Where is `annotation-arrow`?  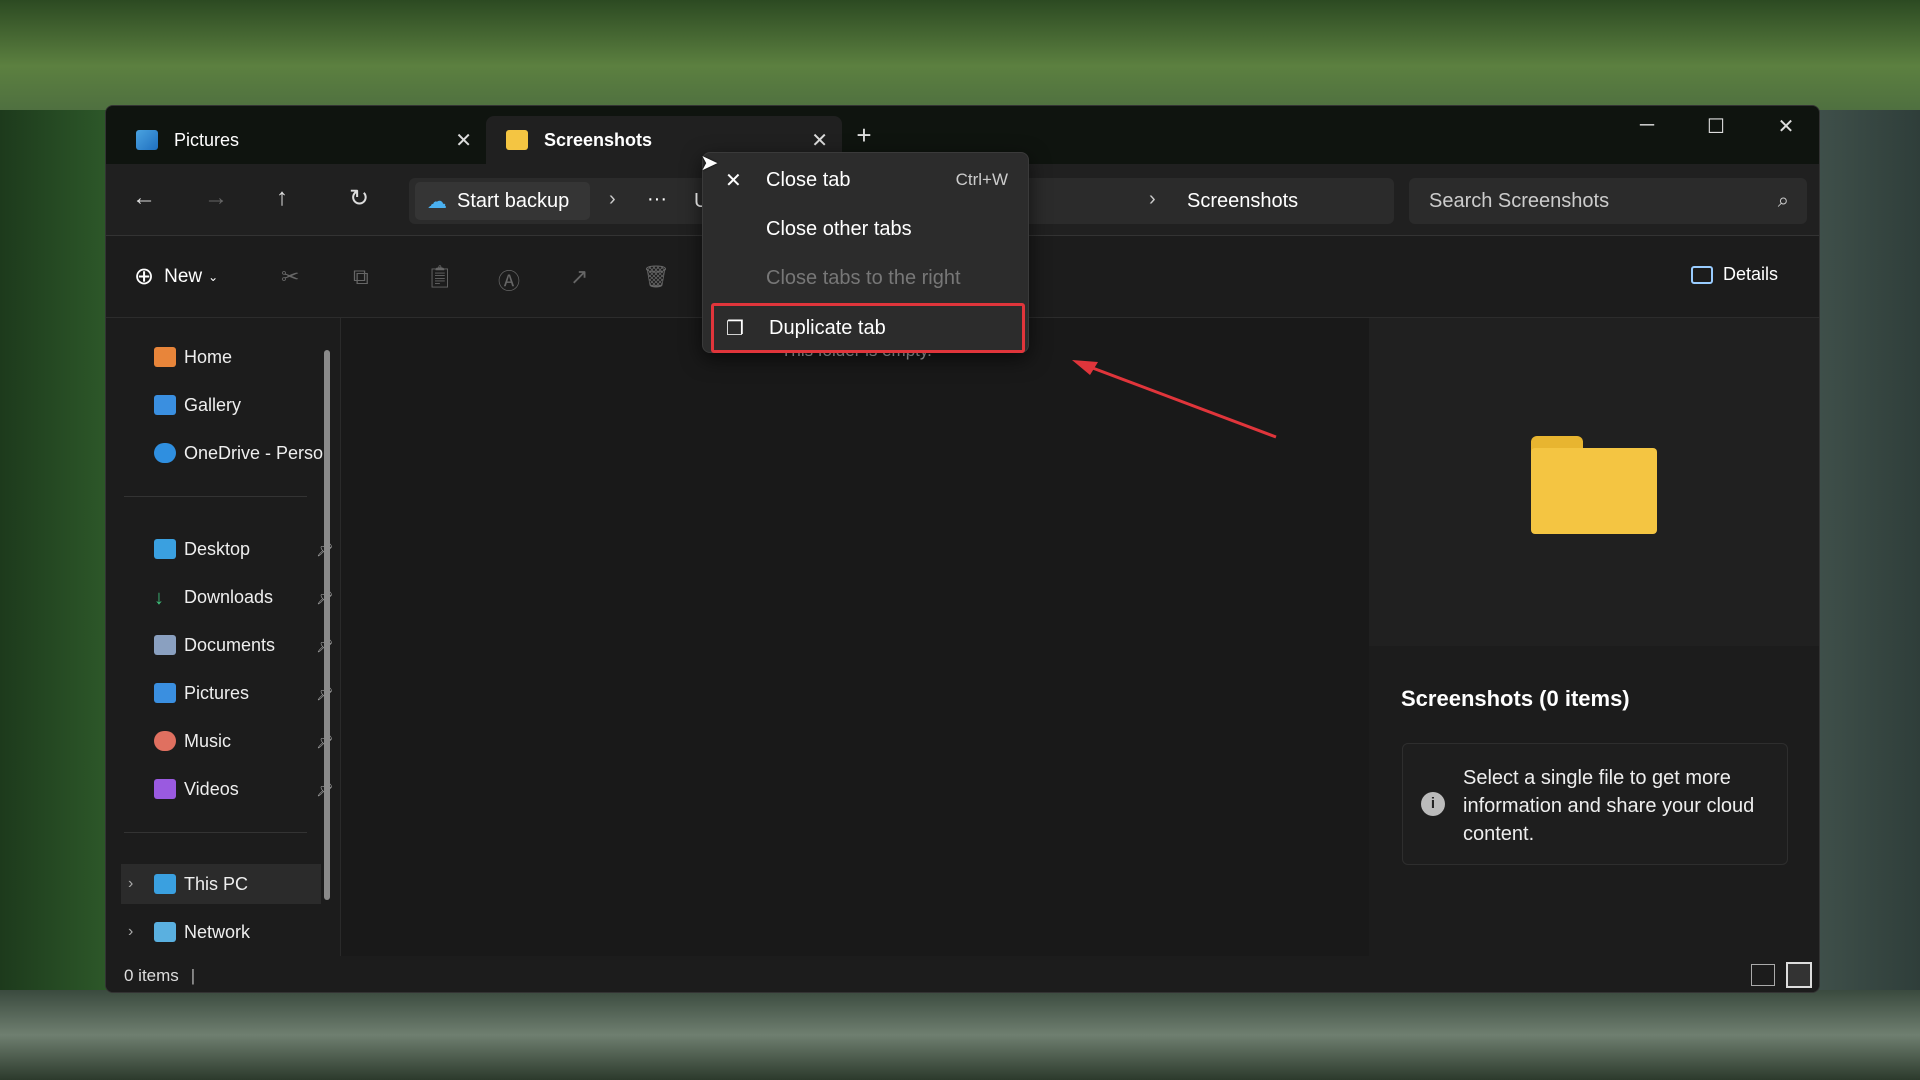
annotation-arrow is located at coordinates (1174, 399).